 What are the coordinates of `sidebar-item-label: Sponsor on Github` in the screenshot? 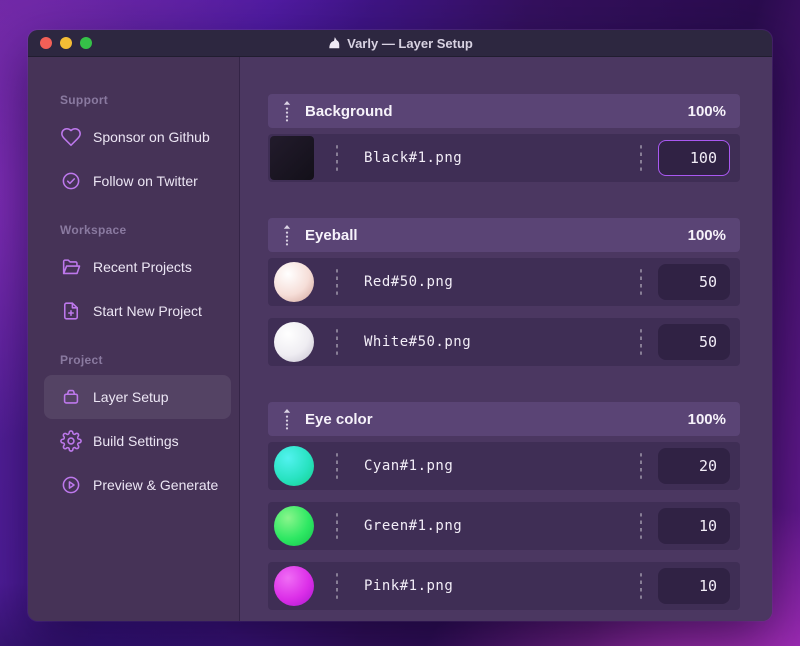 It's located at (151, 137).